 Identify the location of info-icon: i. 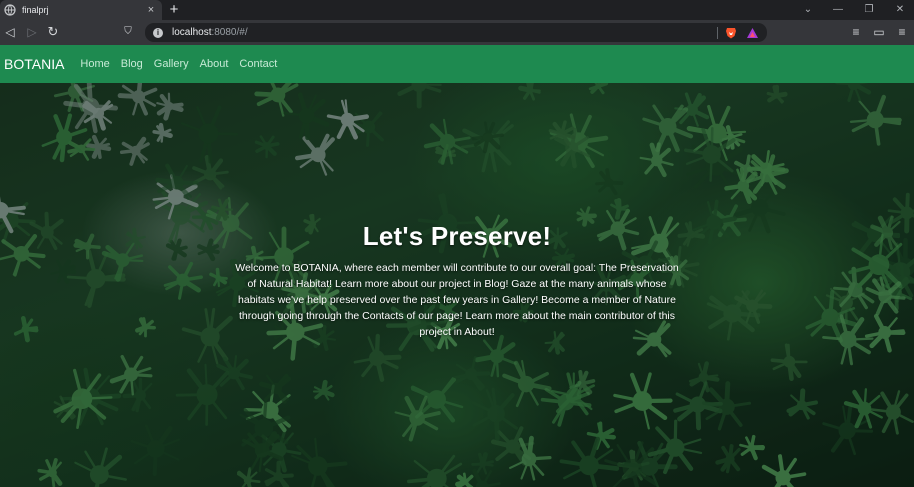
(158, 32).